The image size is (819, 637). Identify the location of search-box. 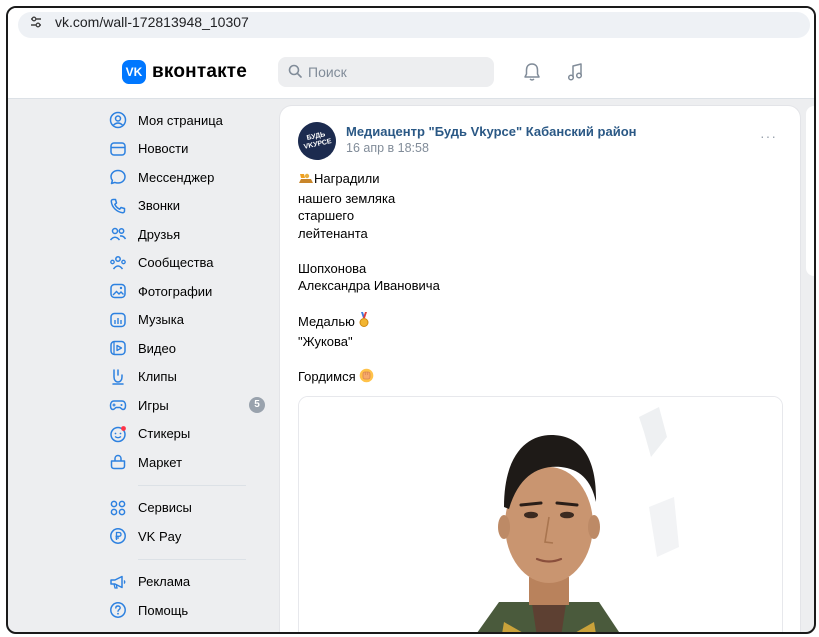
(386, 72).